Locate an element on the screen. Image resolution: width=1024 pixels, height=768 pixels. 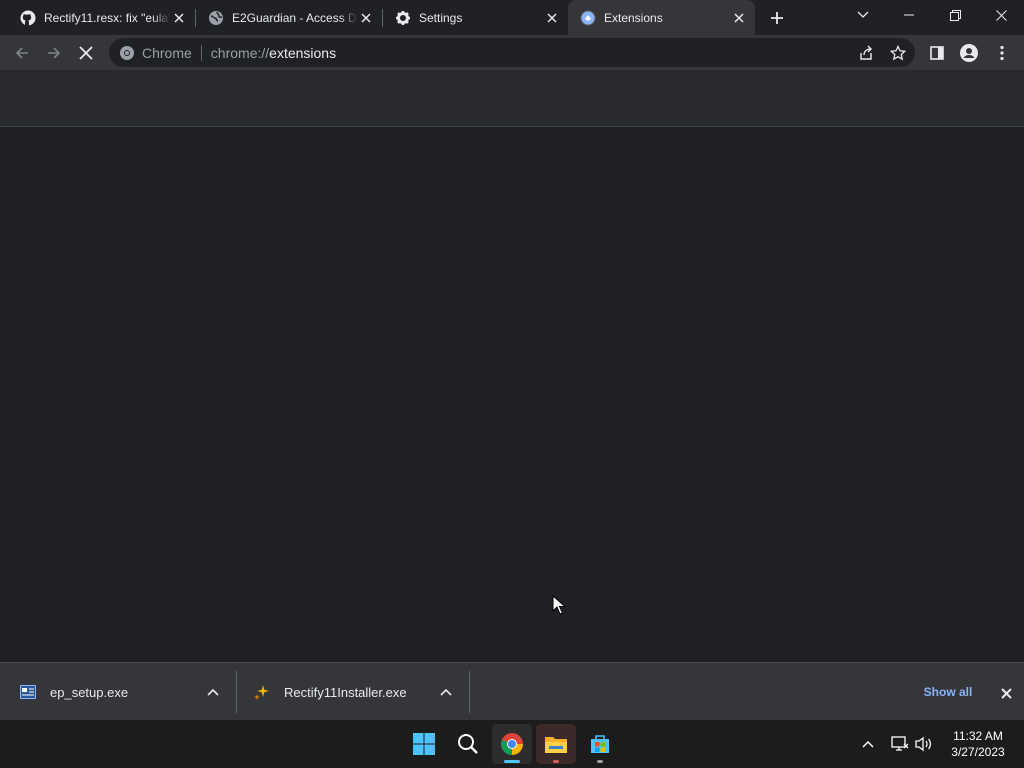
side-panel-icon is located at coordinates (937, 53).